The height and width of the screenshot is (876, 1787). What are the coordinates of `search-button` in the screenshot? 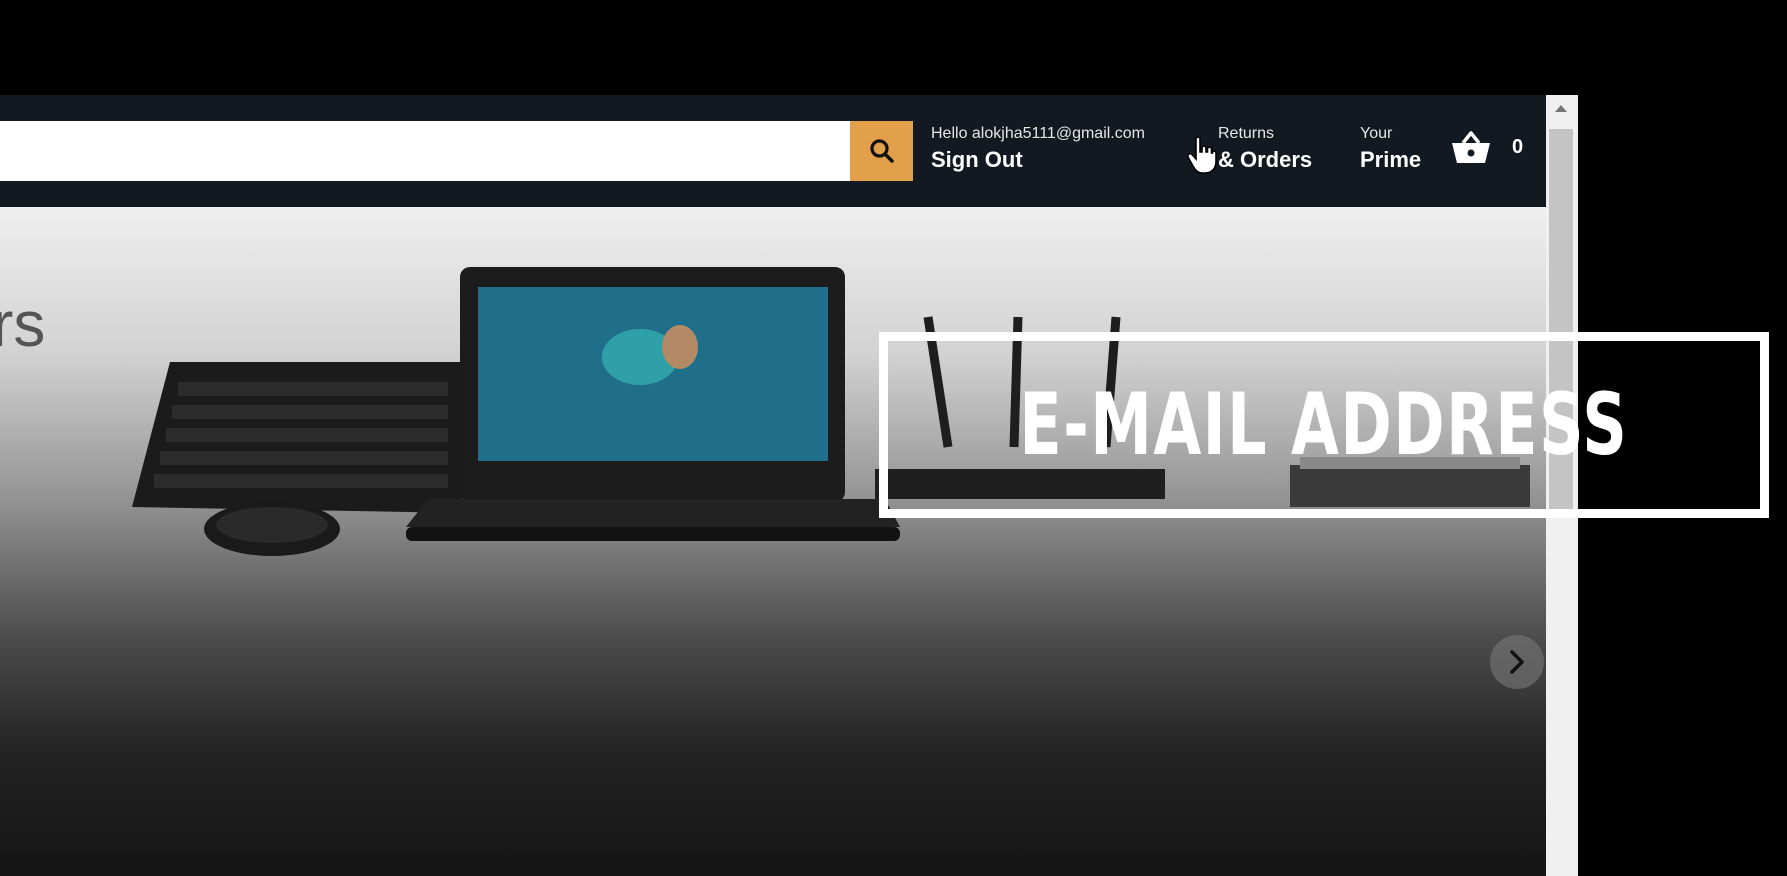 It's located at (881, 151).